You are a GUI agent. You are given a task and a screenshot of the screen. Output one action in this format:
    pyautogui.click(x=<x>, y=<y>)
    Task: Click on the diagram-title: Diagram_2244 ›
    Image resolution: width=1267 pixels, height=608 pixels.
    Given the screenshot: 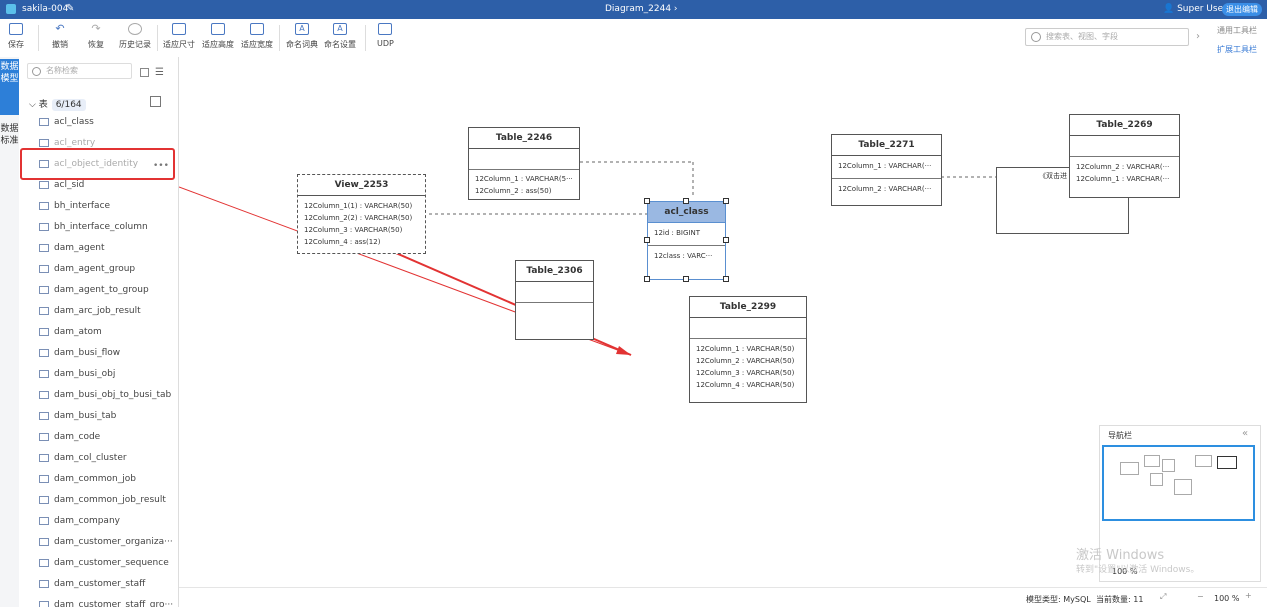 What is the action you would take?
    pyautogui.click(x=641, y=9)
    